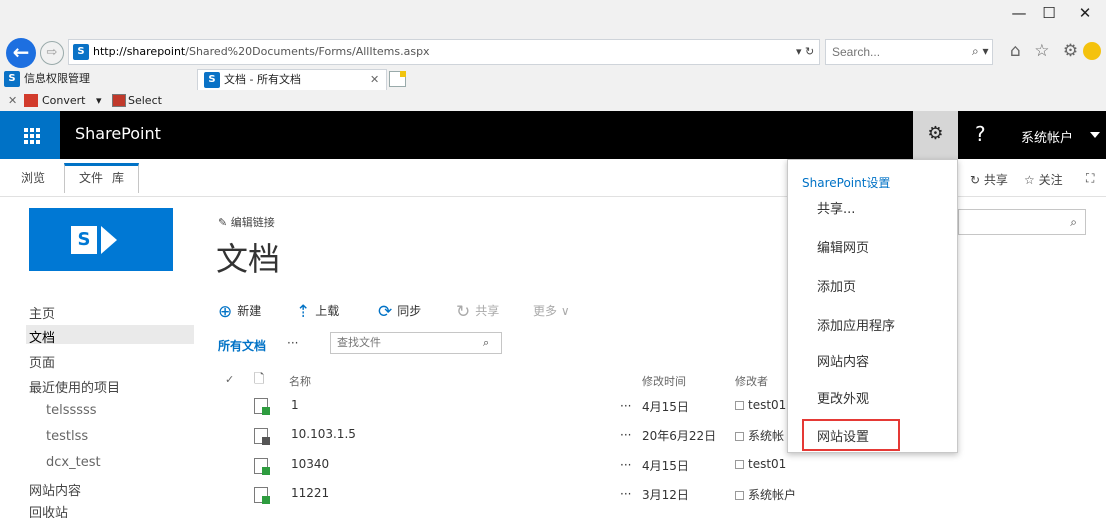 This screenshot has height=518, width=1106. Describe the element at coordinates (767, 405) in the screenshot. I see `modified-by-name: test01` at that location.